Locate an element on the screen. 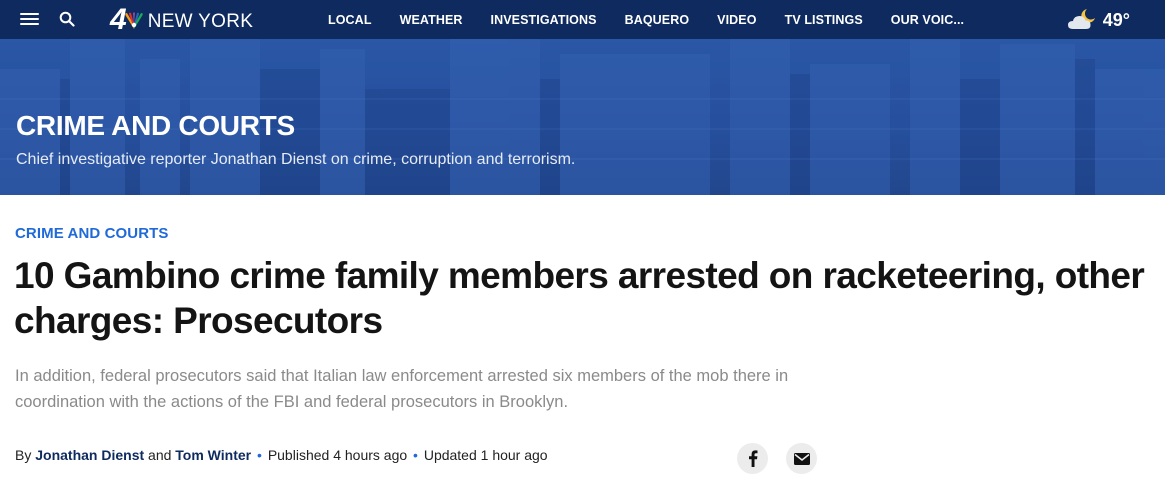 Image resolution: width=1165 pixels, height=481 pixels. share-email-button is located at coordinates (801, 458).